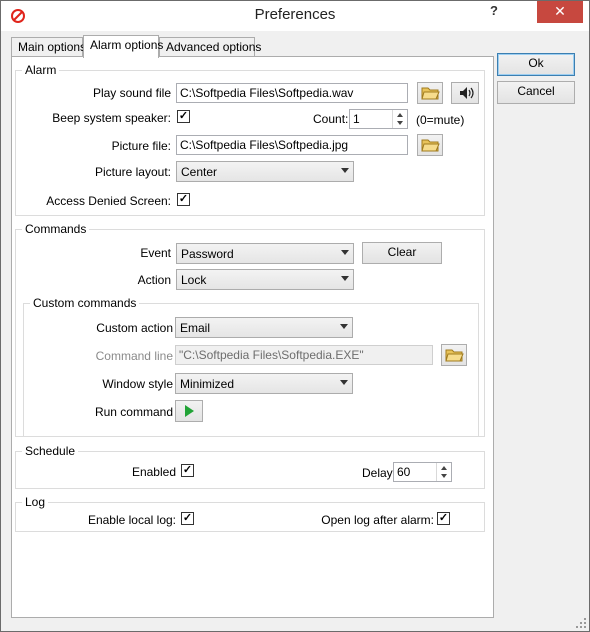 This screenshot has height=632, width=590. Describe the element at coordinates (41, 70) in the screenshot. I see `alarm-group-label: Alarm` at that location.